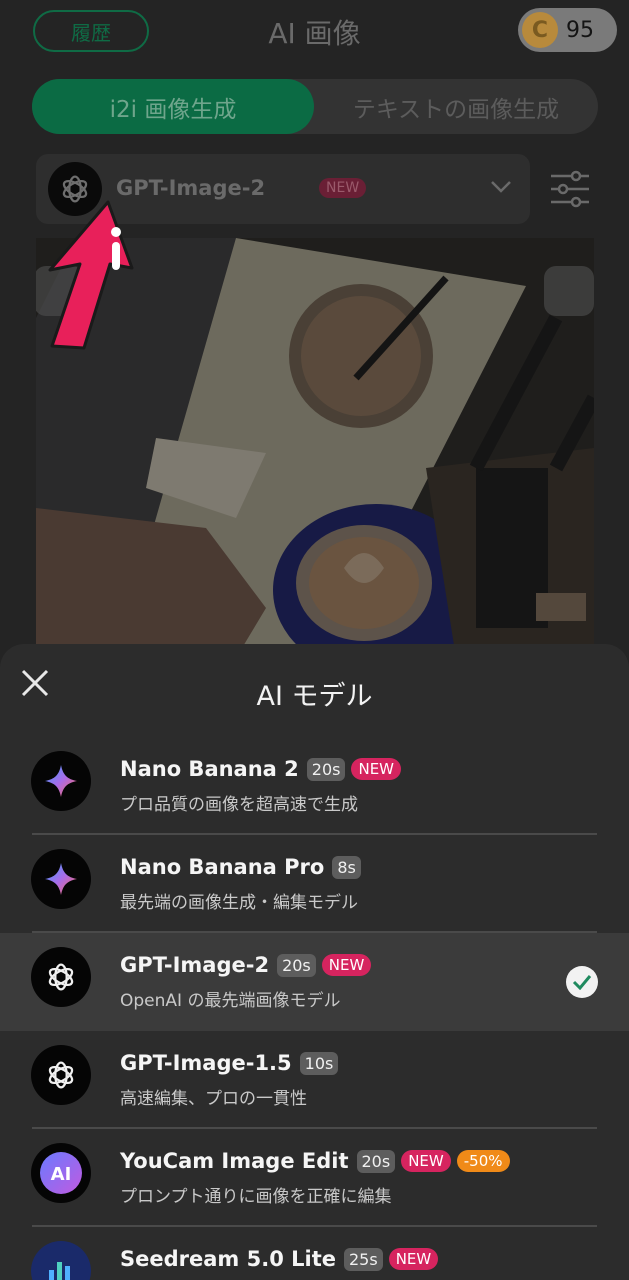 The width and height of the screenshot is (629, 1280). What do you see at coordinates (256, 1197) in the screenshot?
I see `model-description: プロンプト通りに画像を正確に編集` at bounding box center [256, 1197].